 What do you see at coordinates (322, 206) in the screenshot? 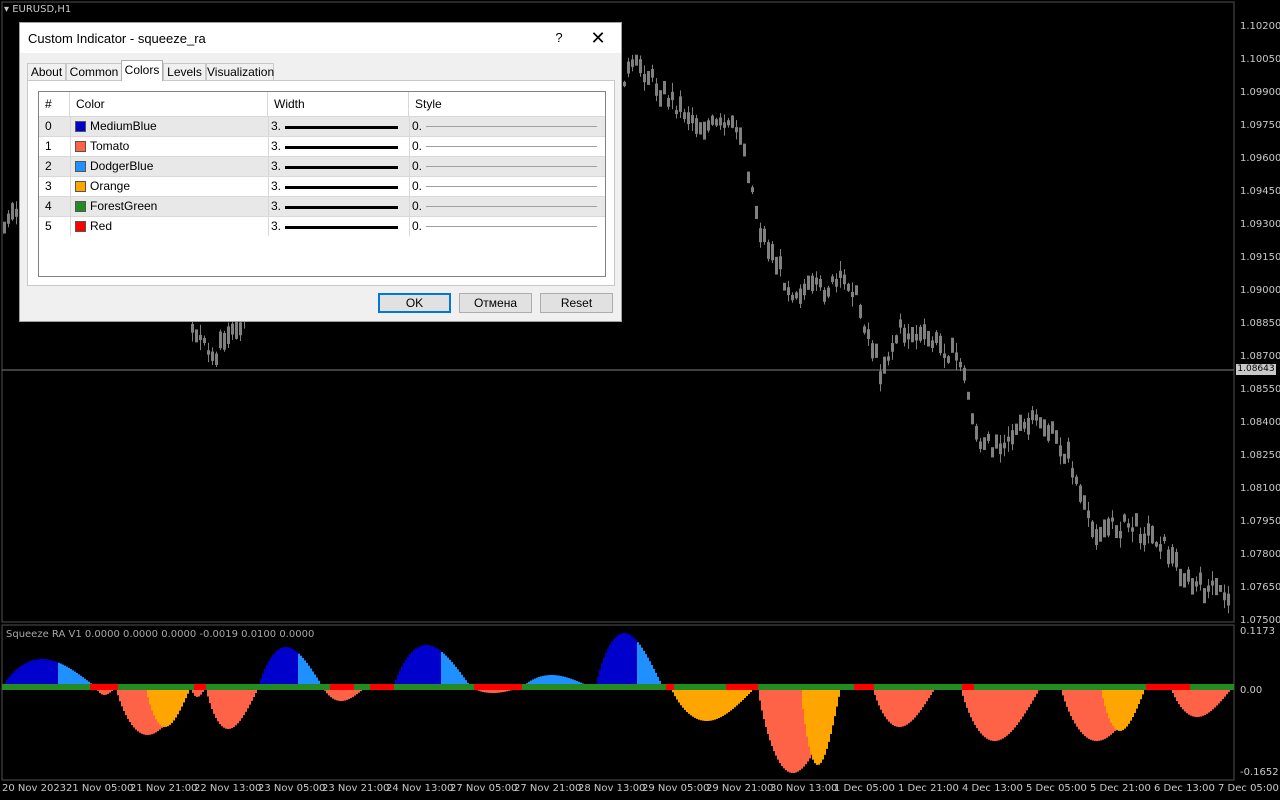
I see `table-row: 4 ForestGreen 3. 0.` at bounding box center [322, 206].